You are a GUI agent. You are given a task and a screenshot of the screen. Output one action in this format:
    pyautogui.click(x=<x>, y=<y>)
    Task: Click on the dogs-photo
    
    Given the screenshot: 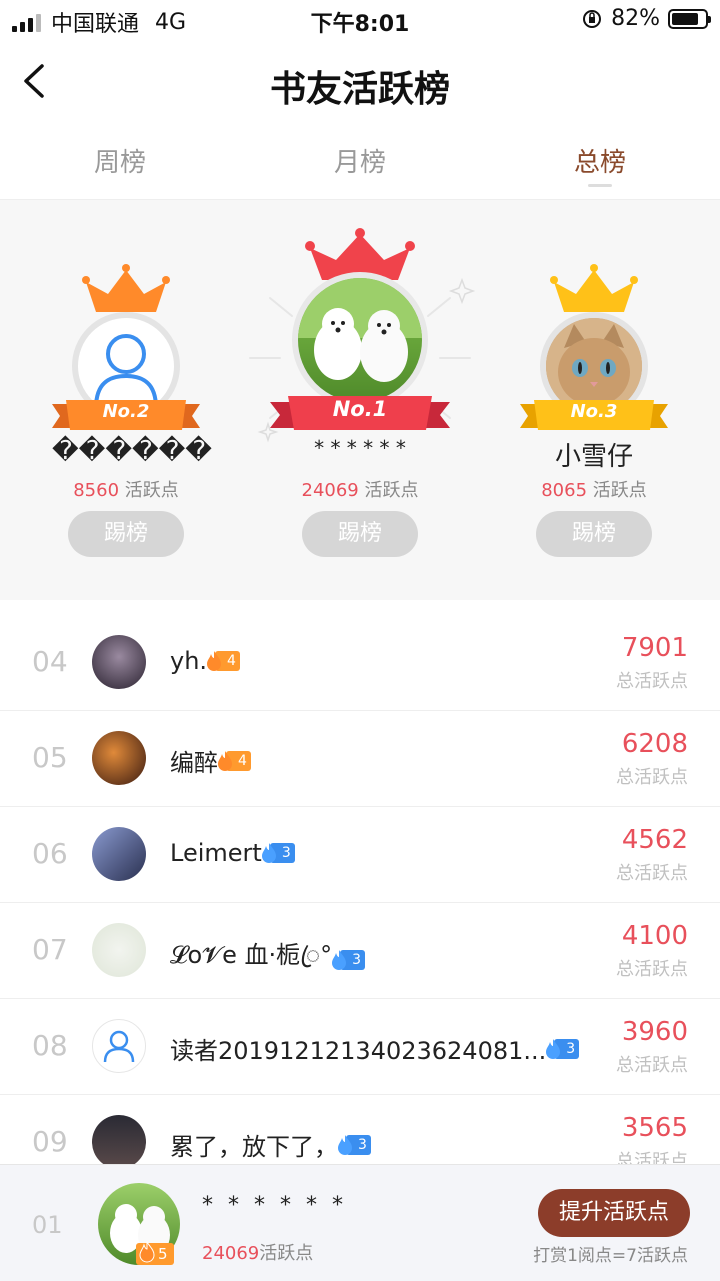 What is the action you would take?
    pyautogui.click(x=360, y=330)
    